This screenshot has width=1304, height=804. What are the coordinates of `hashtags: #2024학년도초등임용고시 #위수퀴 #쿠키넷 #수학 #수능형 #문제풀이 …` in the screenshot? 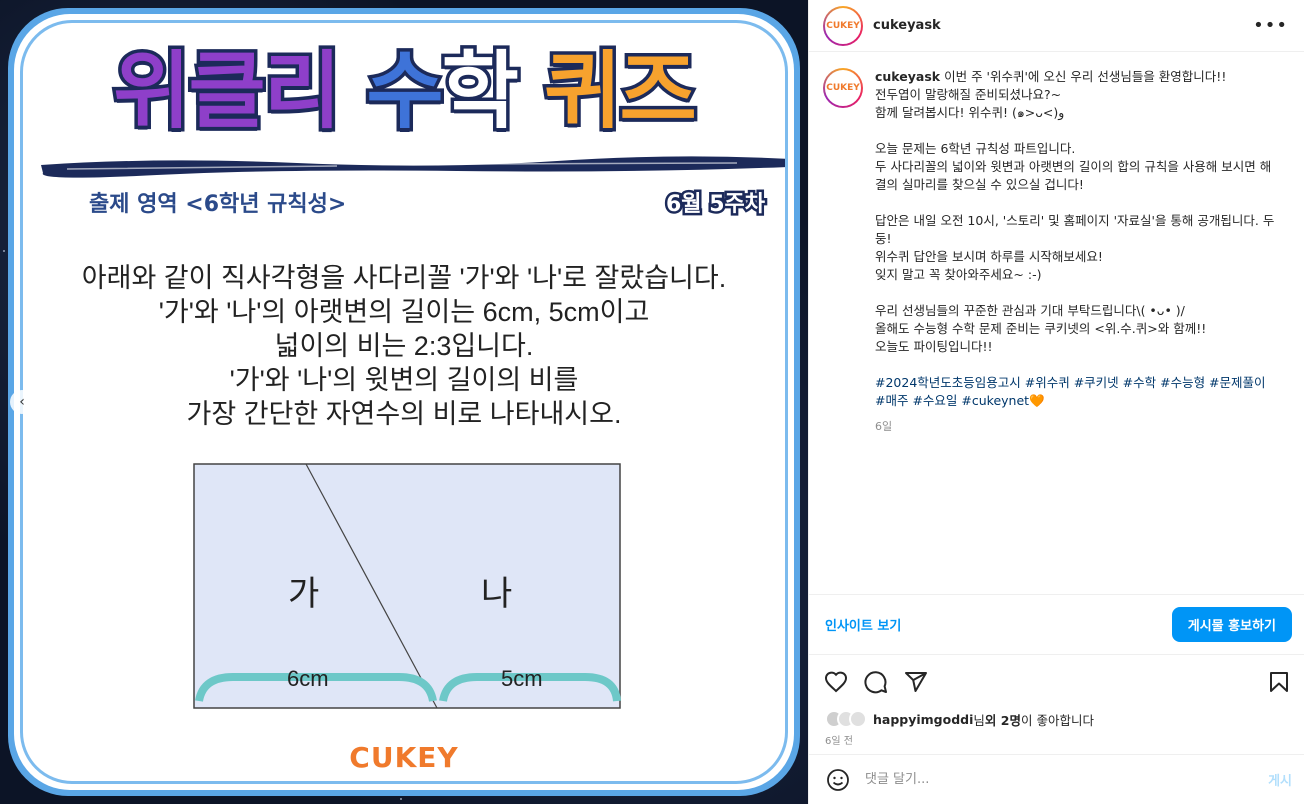 It's located at (1075, 392).